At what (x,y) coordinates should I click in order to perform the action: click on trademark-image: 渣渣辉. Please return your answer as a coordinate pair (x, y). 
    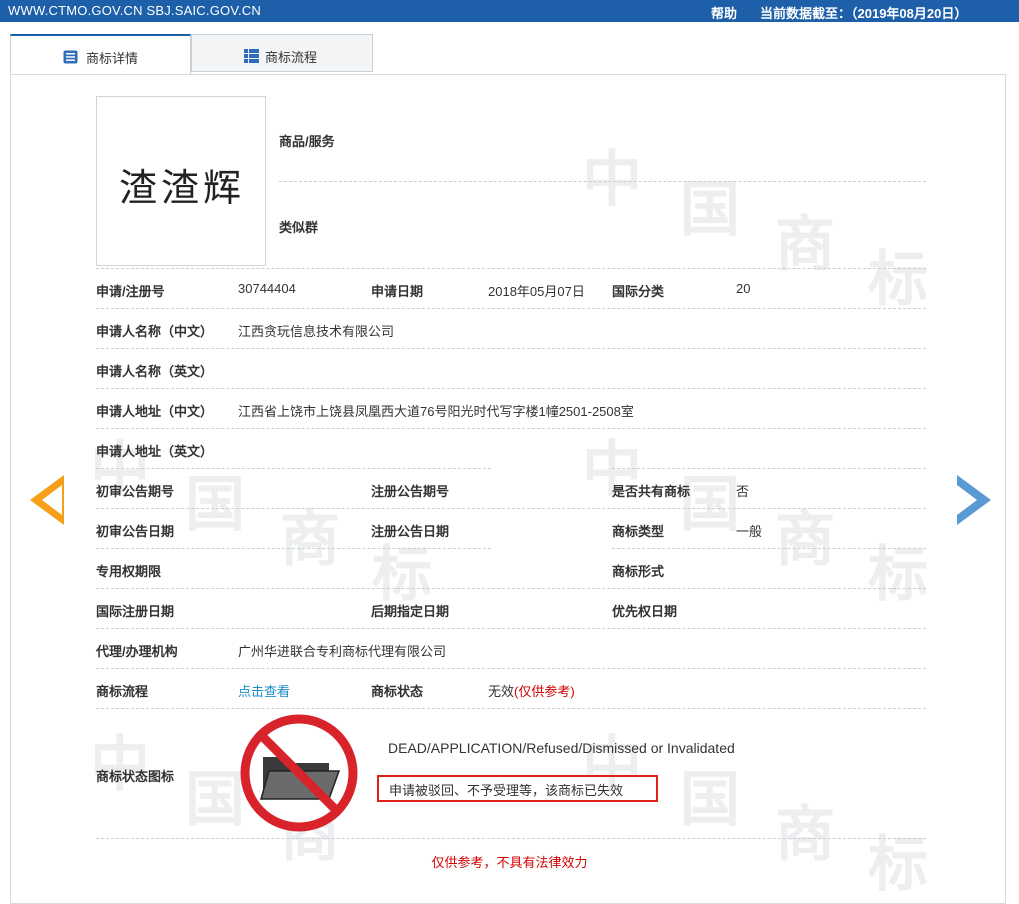
    Looking at the image, I should click on (181, 181).